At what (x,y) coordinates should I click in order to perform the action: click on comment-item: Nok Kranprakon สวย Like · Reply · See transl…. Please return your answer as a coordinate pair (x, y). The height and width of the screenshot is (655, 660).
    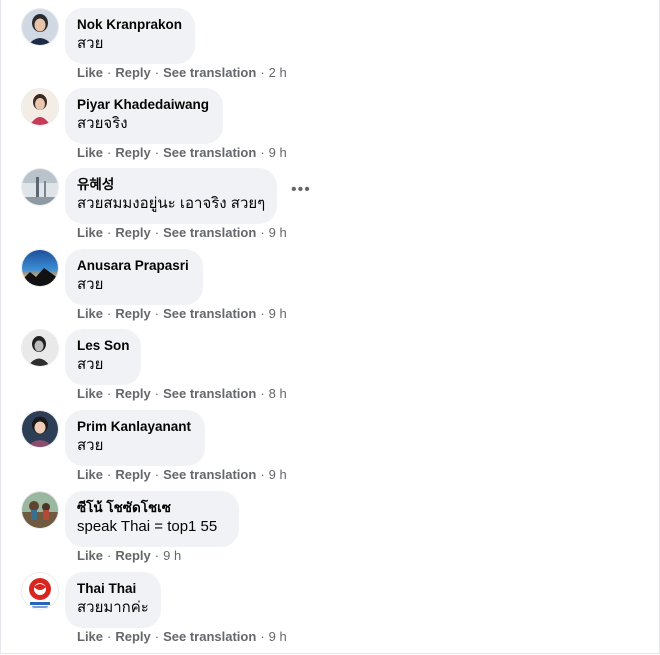
    Looking at the image, I should click on (331, 48).